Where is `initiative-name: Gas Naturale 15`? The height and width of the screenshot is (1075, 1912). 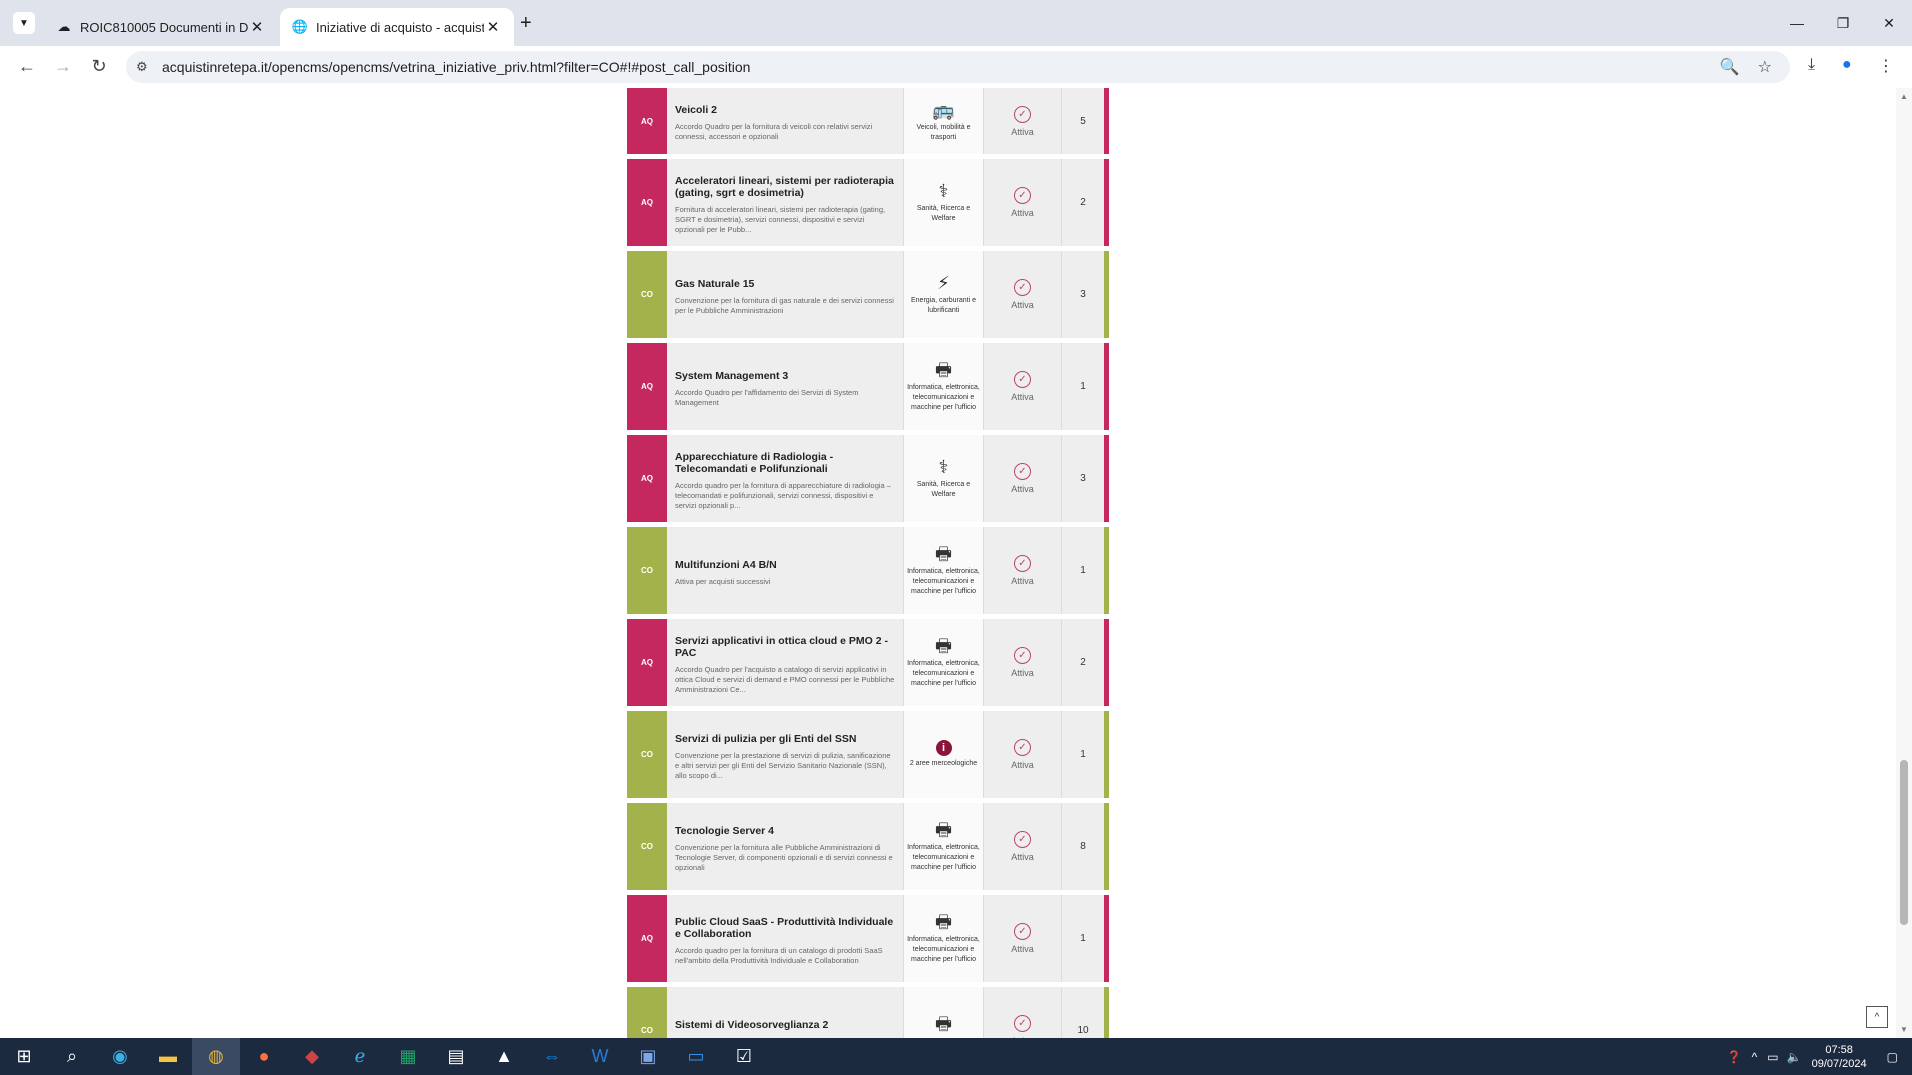 initiative-name: Gas Naturale 15 is located at coordinates (785, 284).